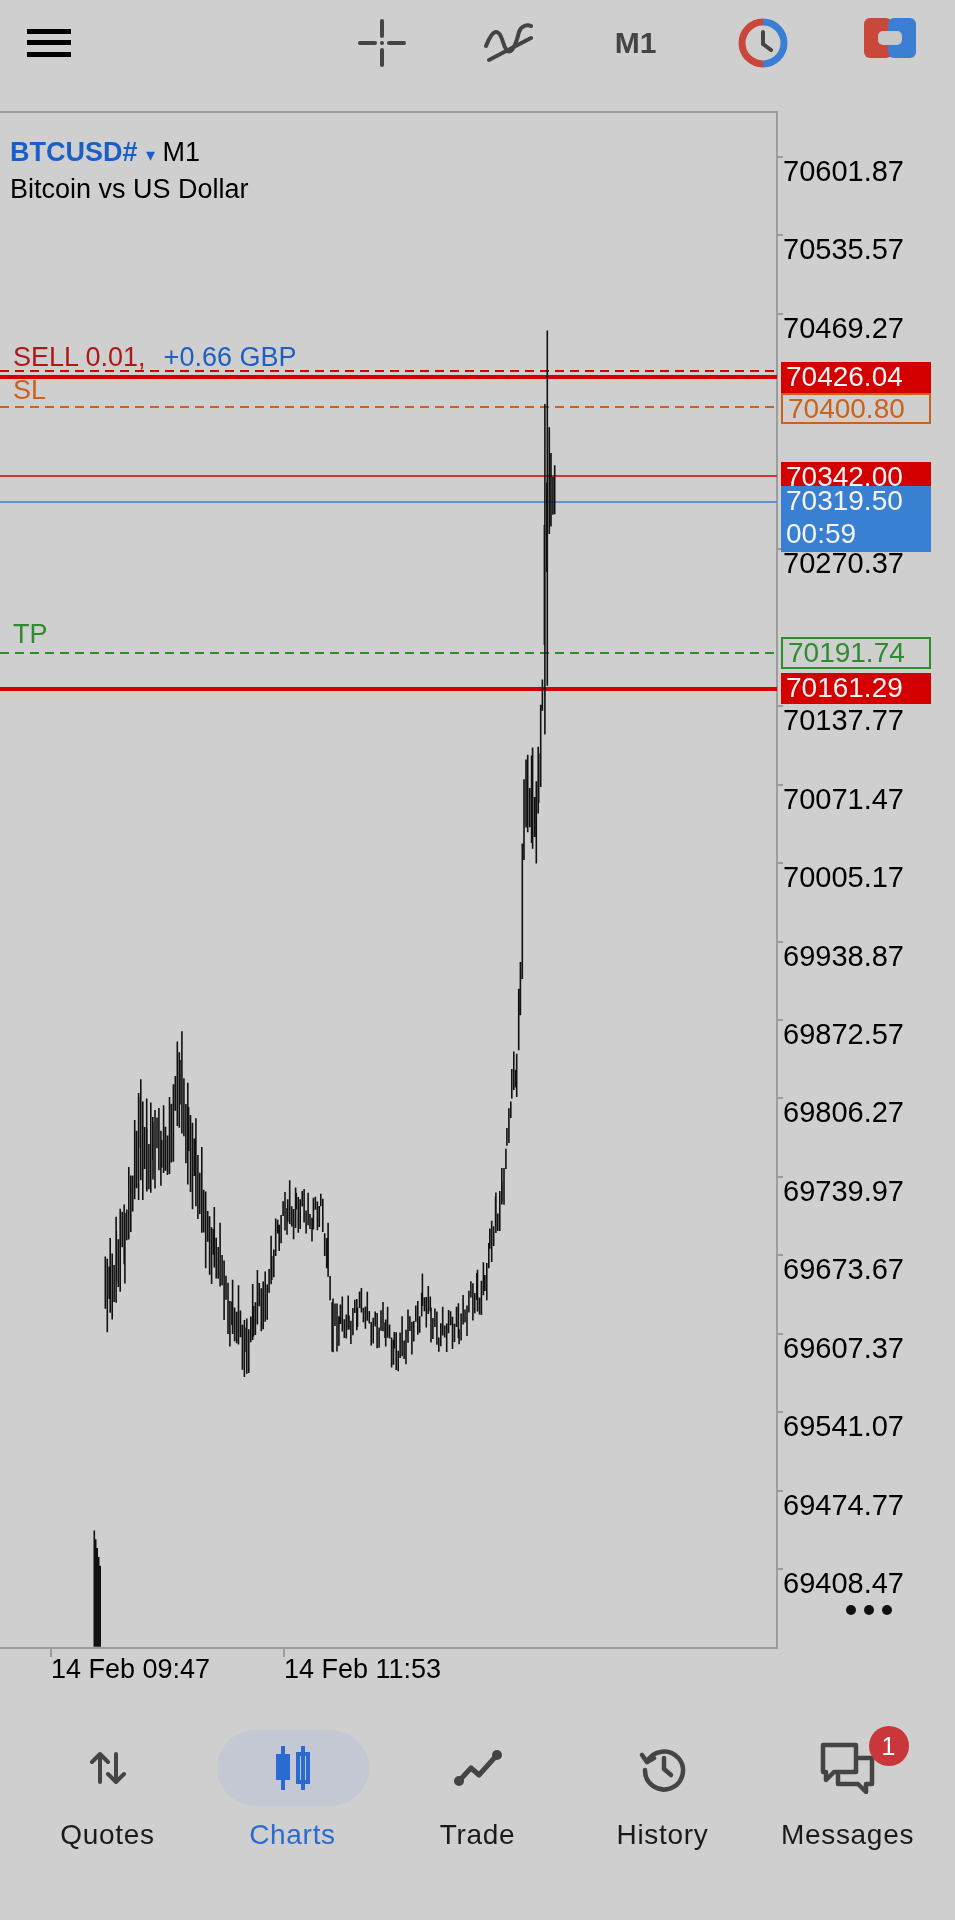 Image resolution: width=955 pixels, height=1920 pixels. What do you see at coordinates (847, 1768) in the screenshot?
I see `messages-icon` at bounding box center [847, 1768].